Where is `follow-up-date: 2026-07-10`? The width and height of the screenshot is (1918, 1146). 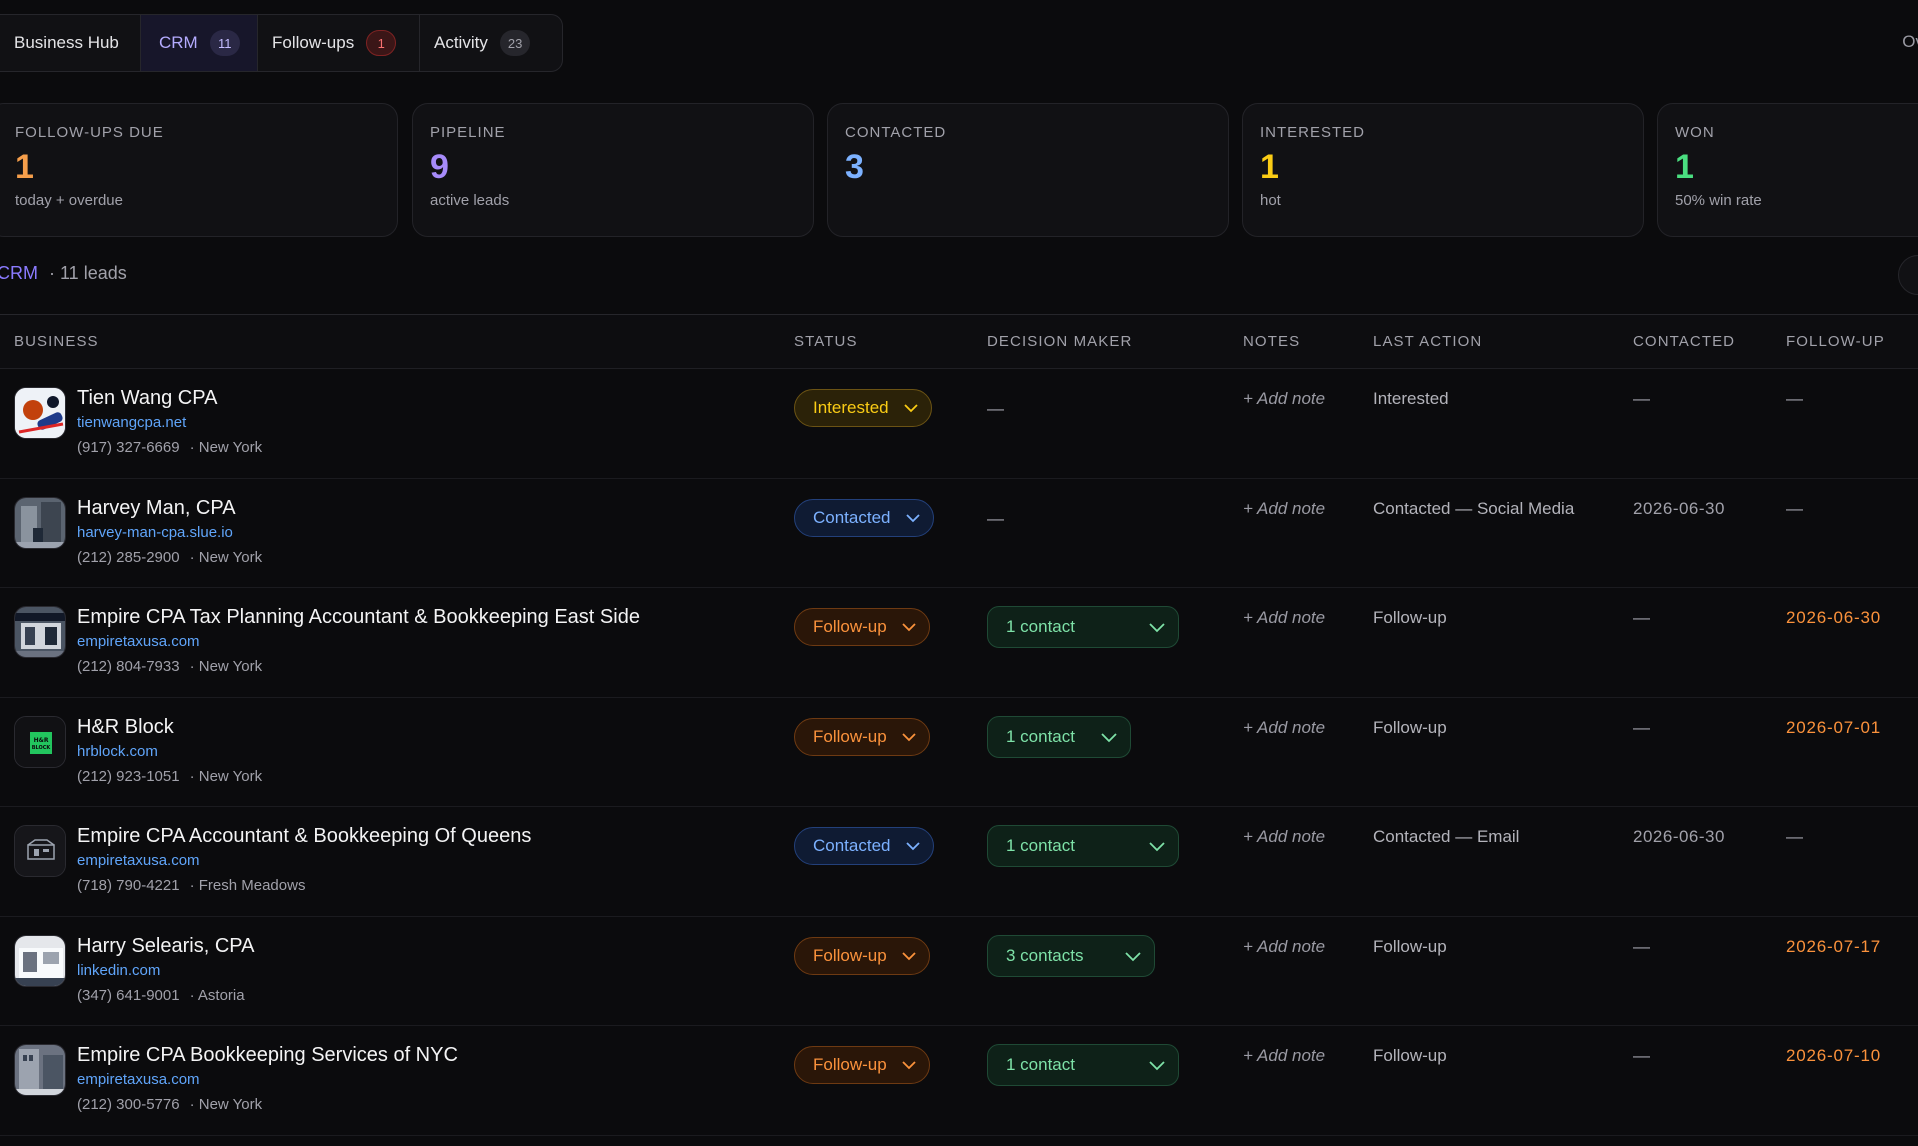
follow-up-date: 2026-07-10 is located at coordinates (1833, 1055).